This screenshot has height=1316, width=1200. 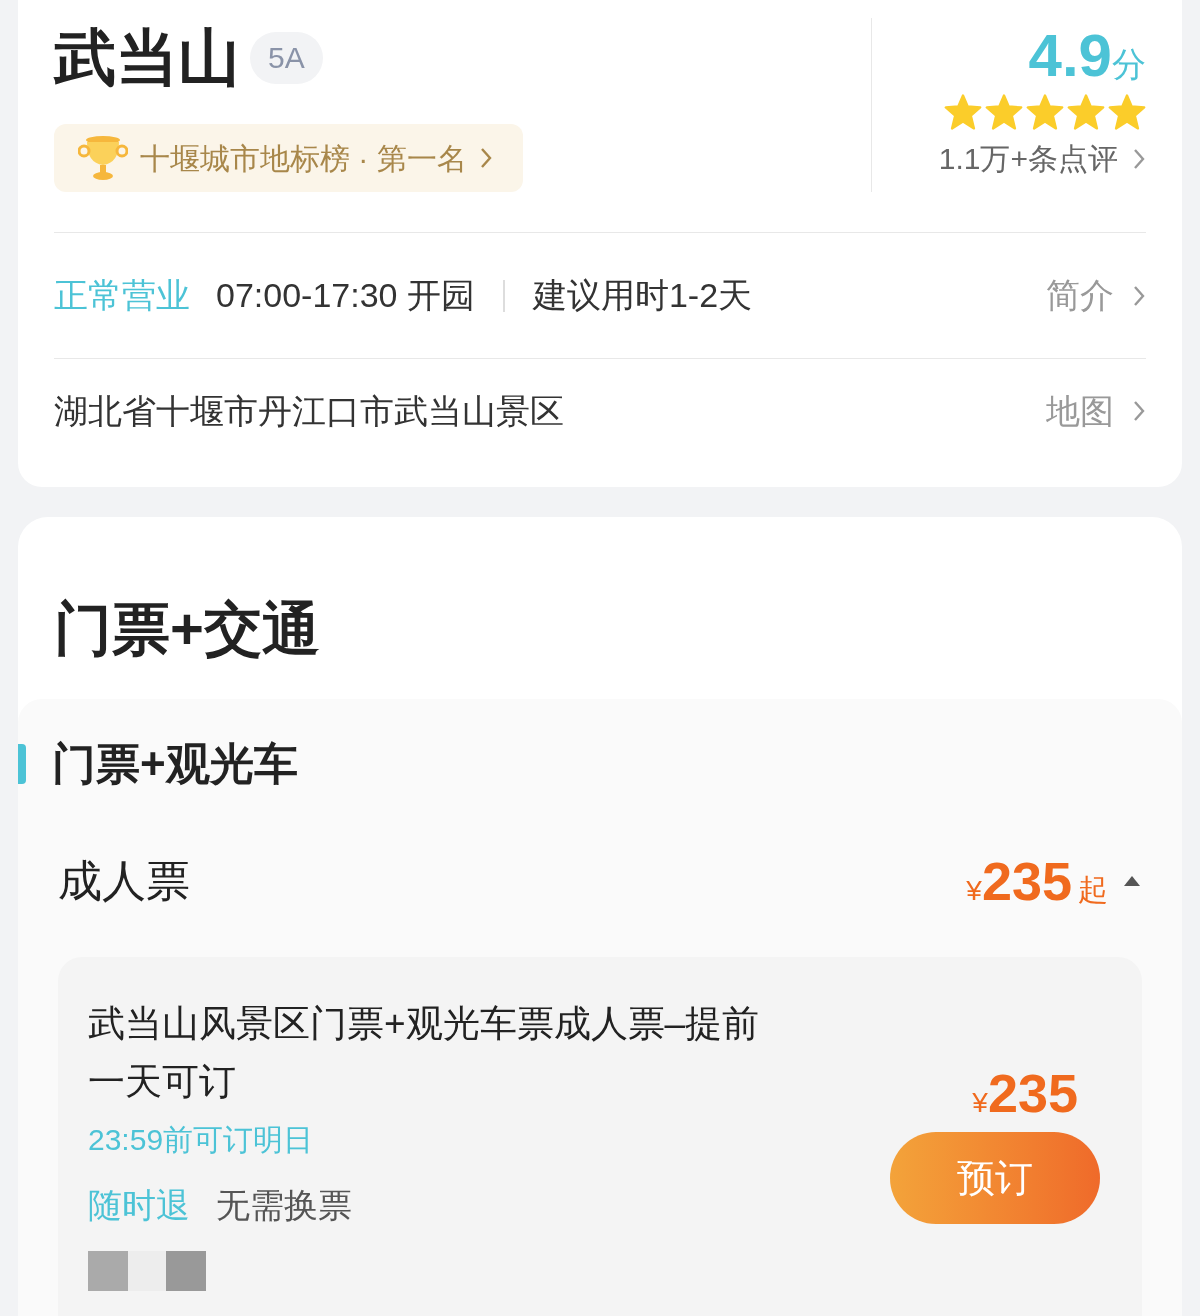 I want to click on open-status: 正常营业, so click(x=122, y=295).